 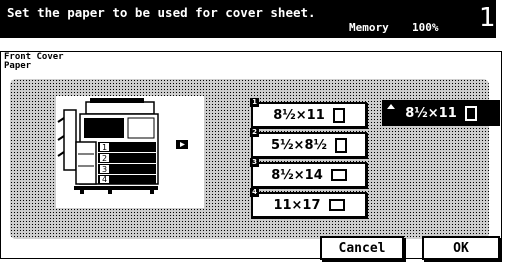 What do you see at coordinates (487, 18) in the screenshot?
I see `screen-number: 1` at bounding box center [487, 18].